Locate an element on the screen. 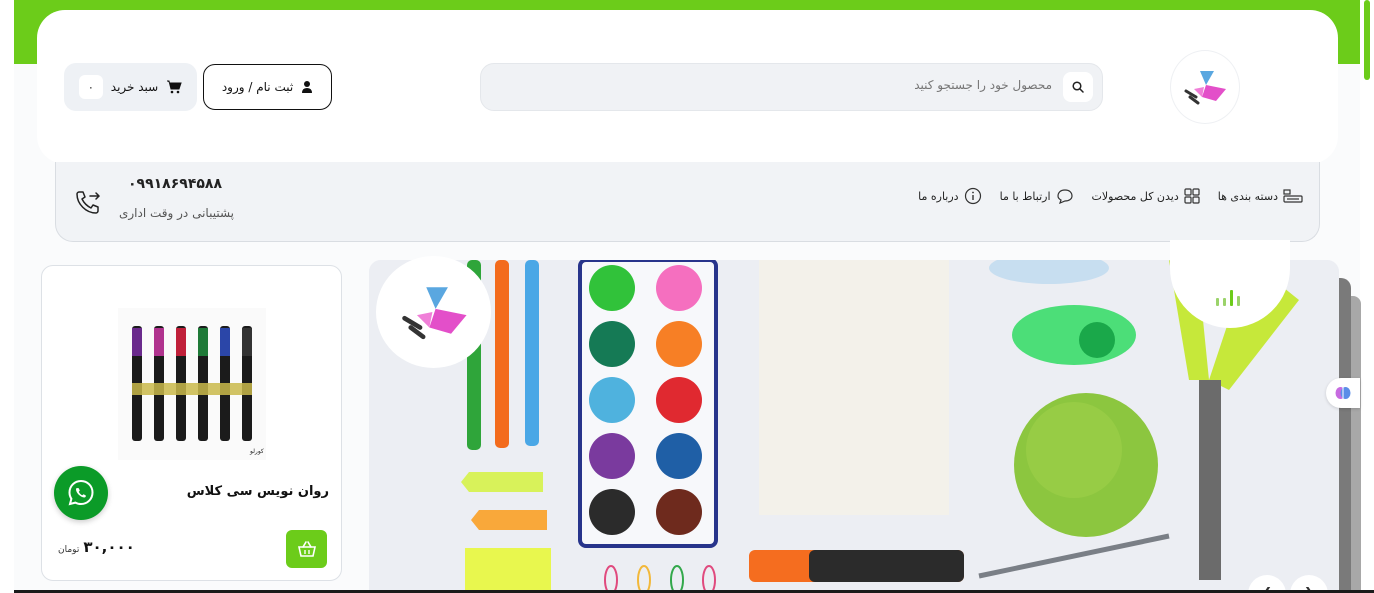 The height and width of the screenshot is (593, 1374). nav-item-categories: دسته بندی ها is located at coordinates (1260, 196).